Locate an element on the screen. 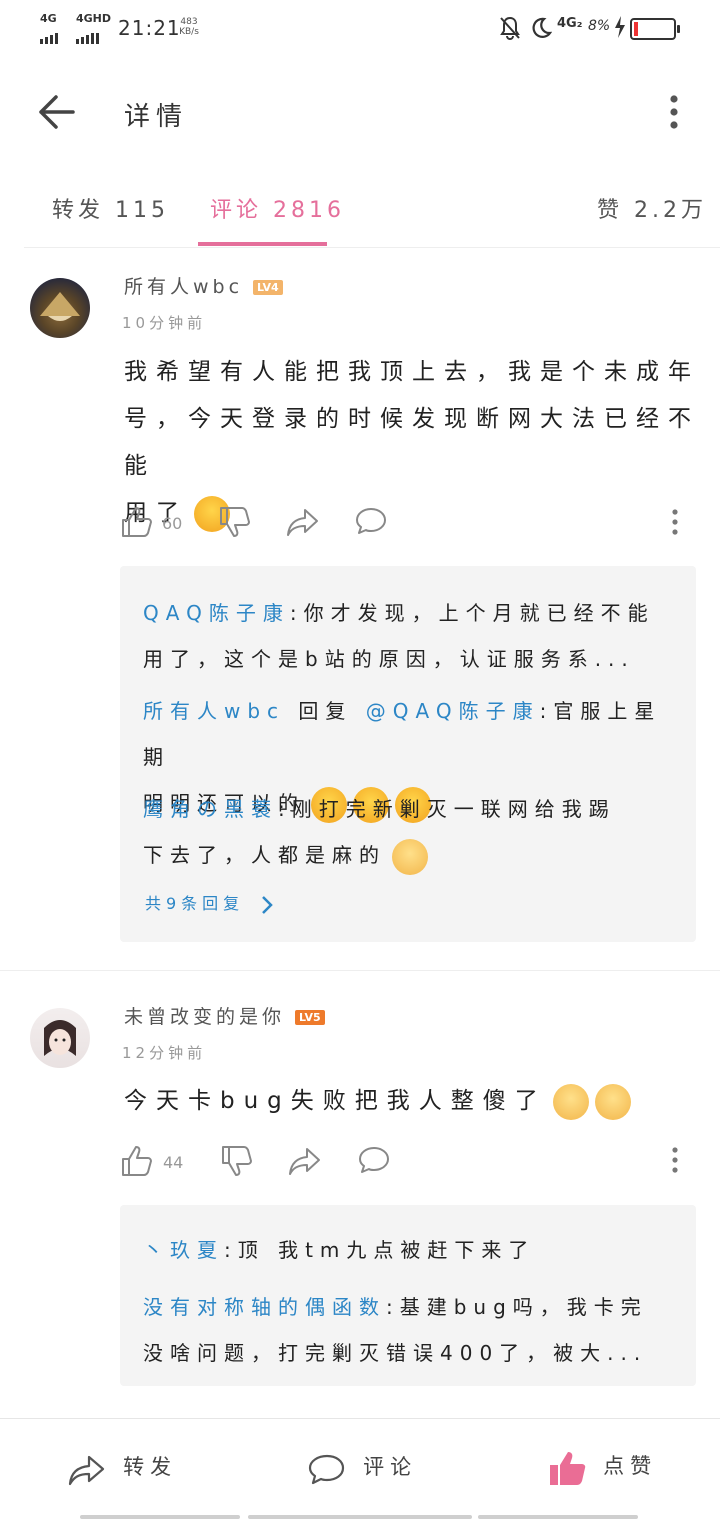  comment-username: 未曾改变的是你 LV5 is located at coordinates (224, 1015).